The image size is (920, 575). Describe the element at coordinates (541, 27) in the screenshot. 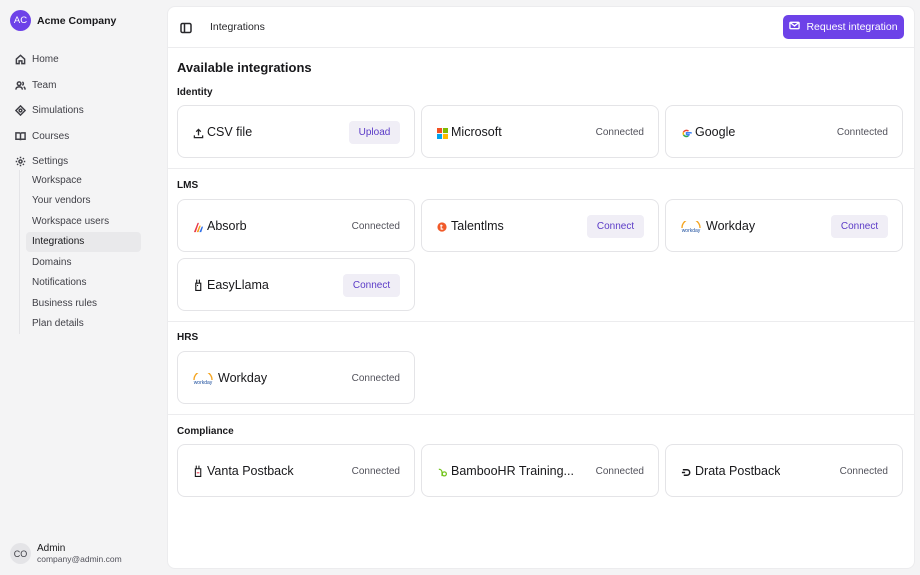

I see `top-bar: Integrations Request integration` at that location.